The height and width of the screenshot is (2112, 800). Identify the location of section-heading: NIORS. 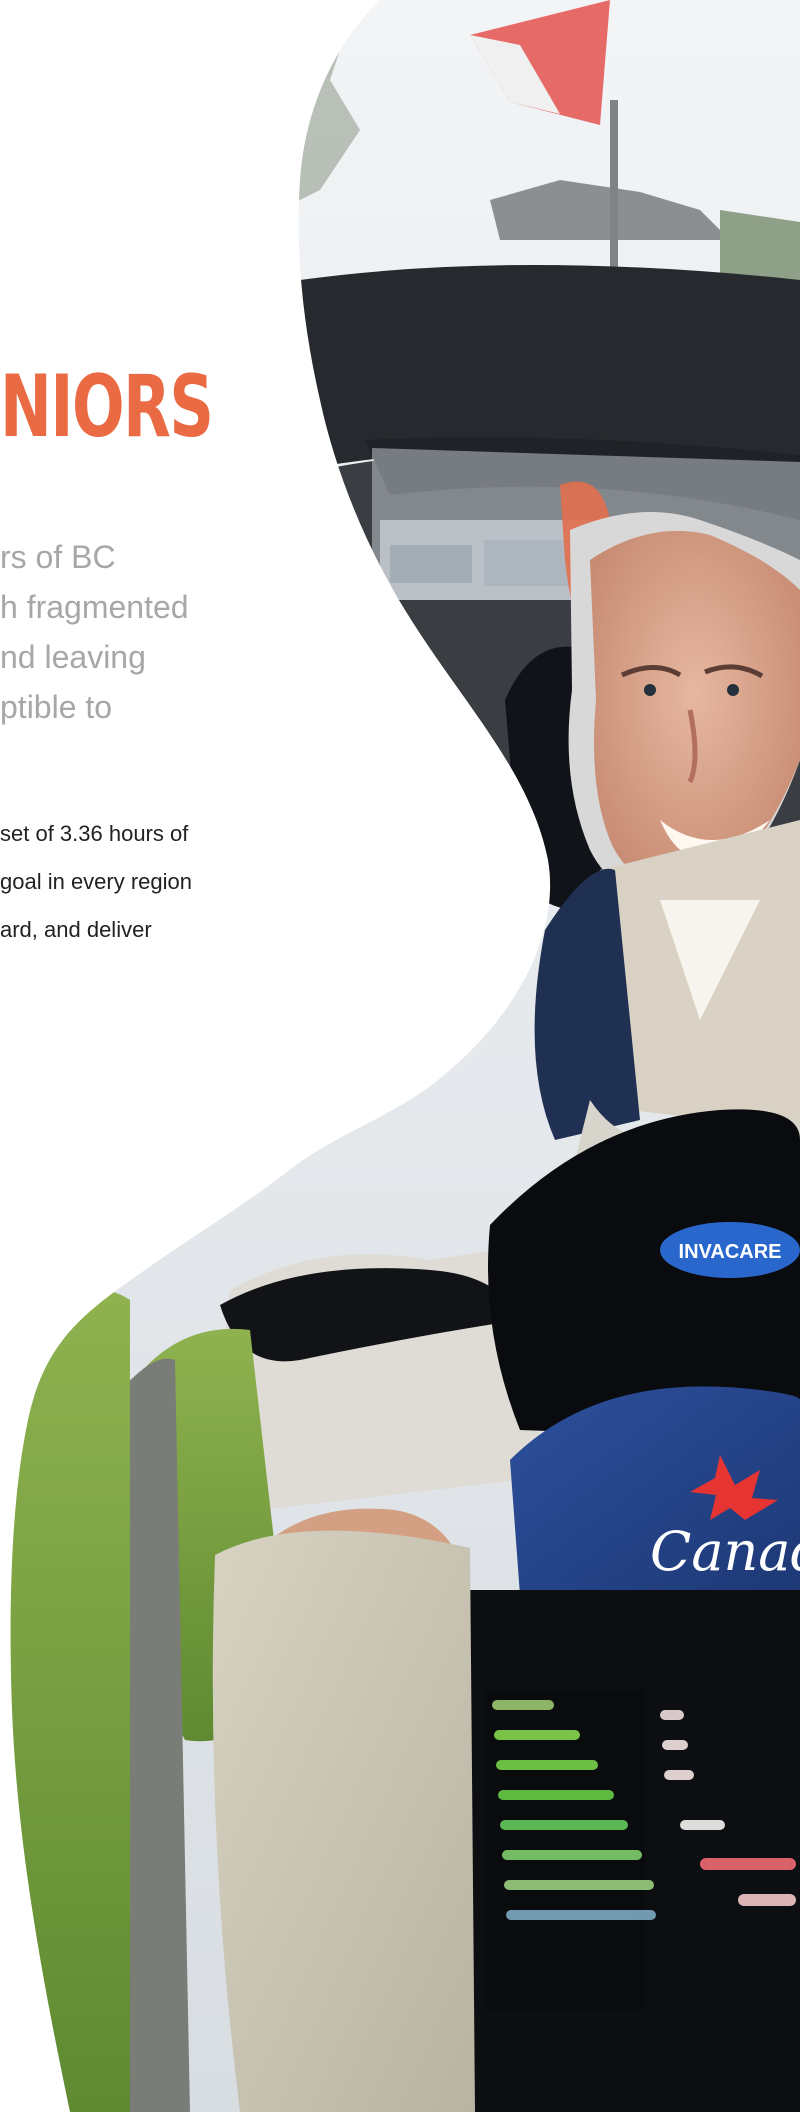
(107, 407).